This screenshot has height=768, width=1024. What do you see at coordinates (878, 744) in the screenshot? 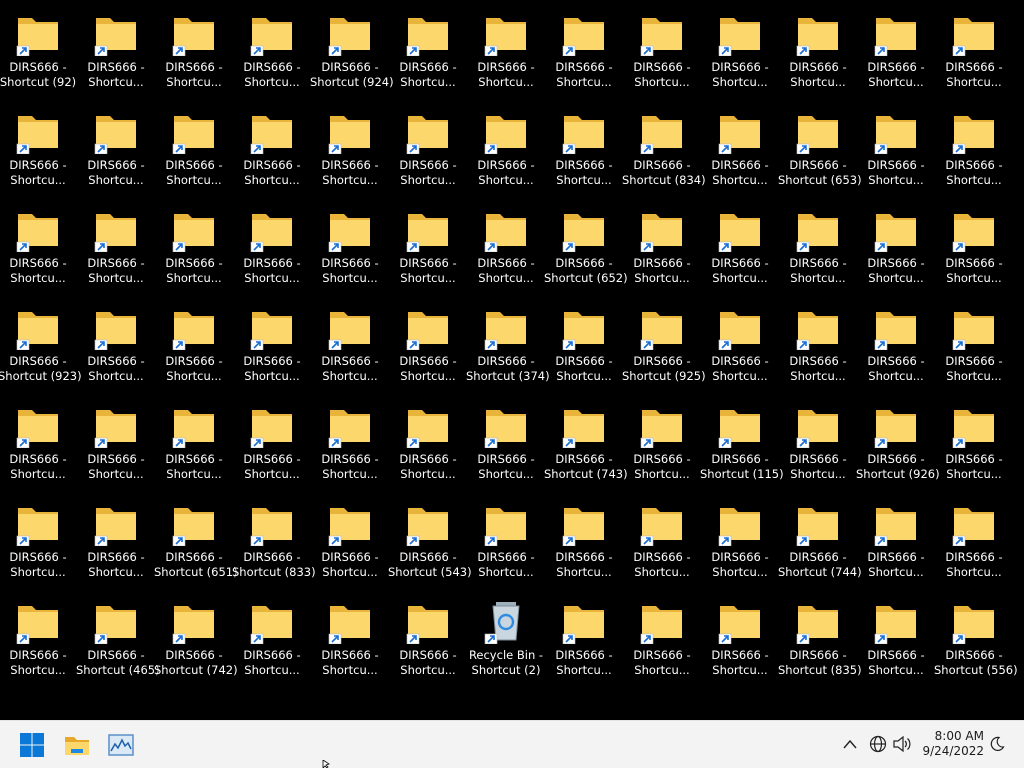
I see `network-button` at bounding box center [878, 744].